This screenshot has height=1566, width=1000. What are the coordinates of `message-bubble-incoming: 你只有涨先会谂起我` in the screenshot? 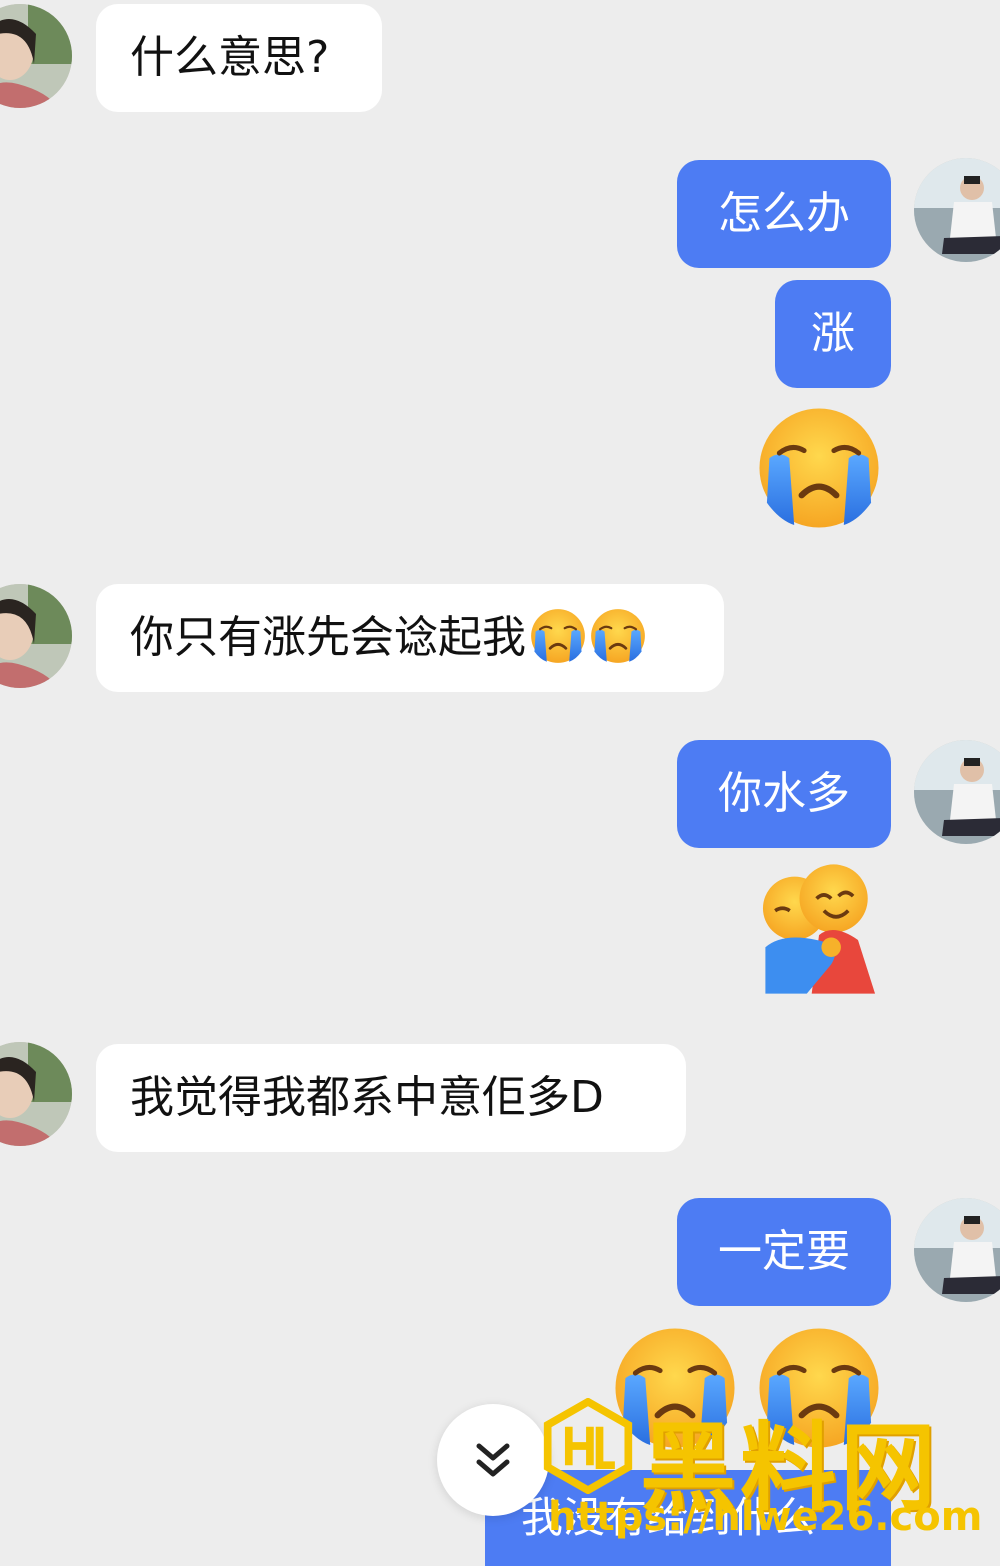 It's located at (410, 638).